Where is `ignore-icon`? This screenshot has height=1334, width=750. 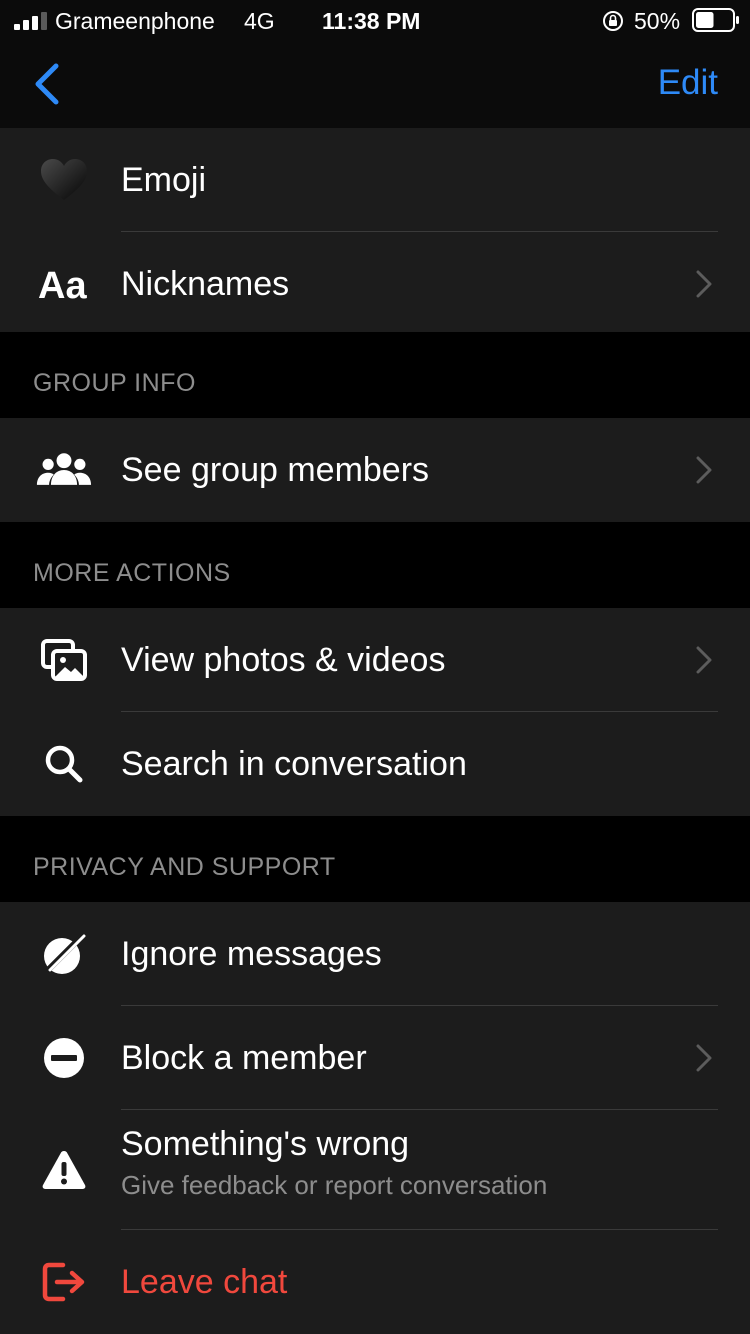
ignore-icon is located at coordinates (64, 954).